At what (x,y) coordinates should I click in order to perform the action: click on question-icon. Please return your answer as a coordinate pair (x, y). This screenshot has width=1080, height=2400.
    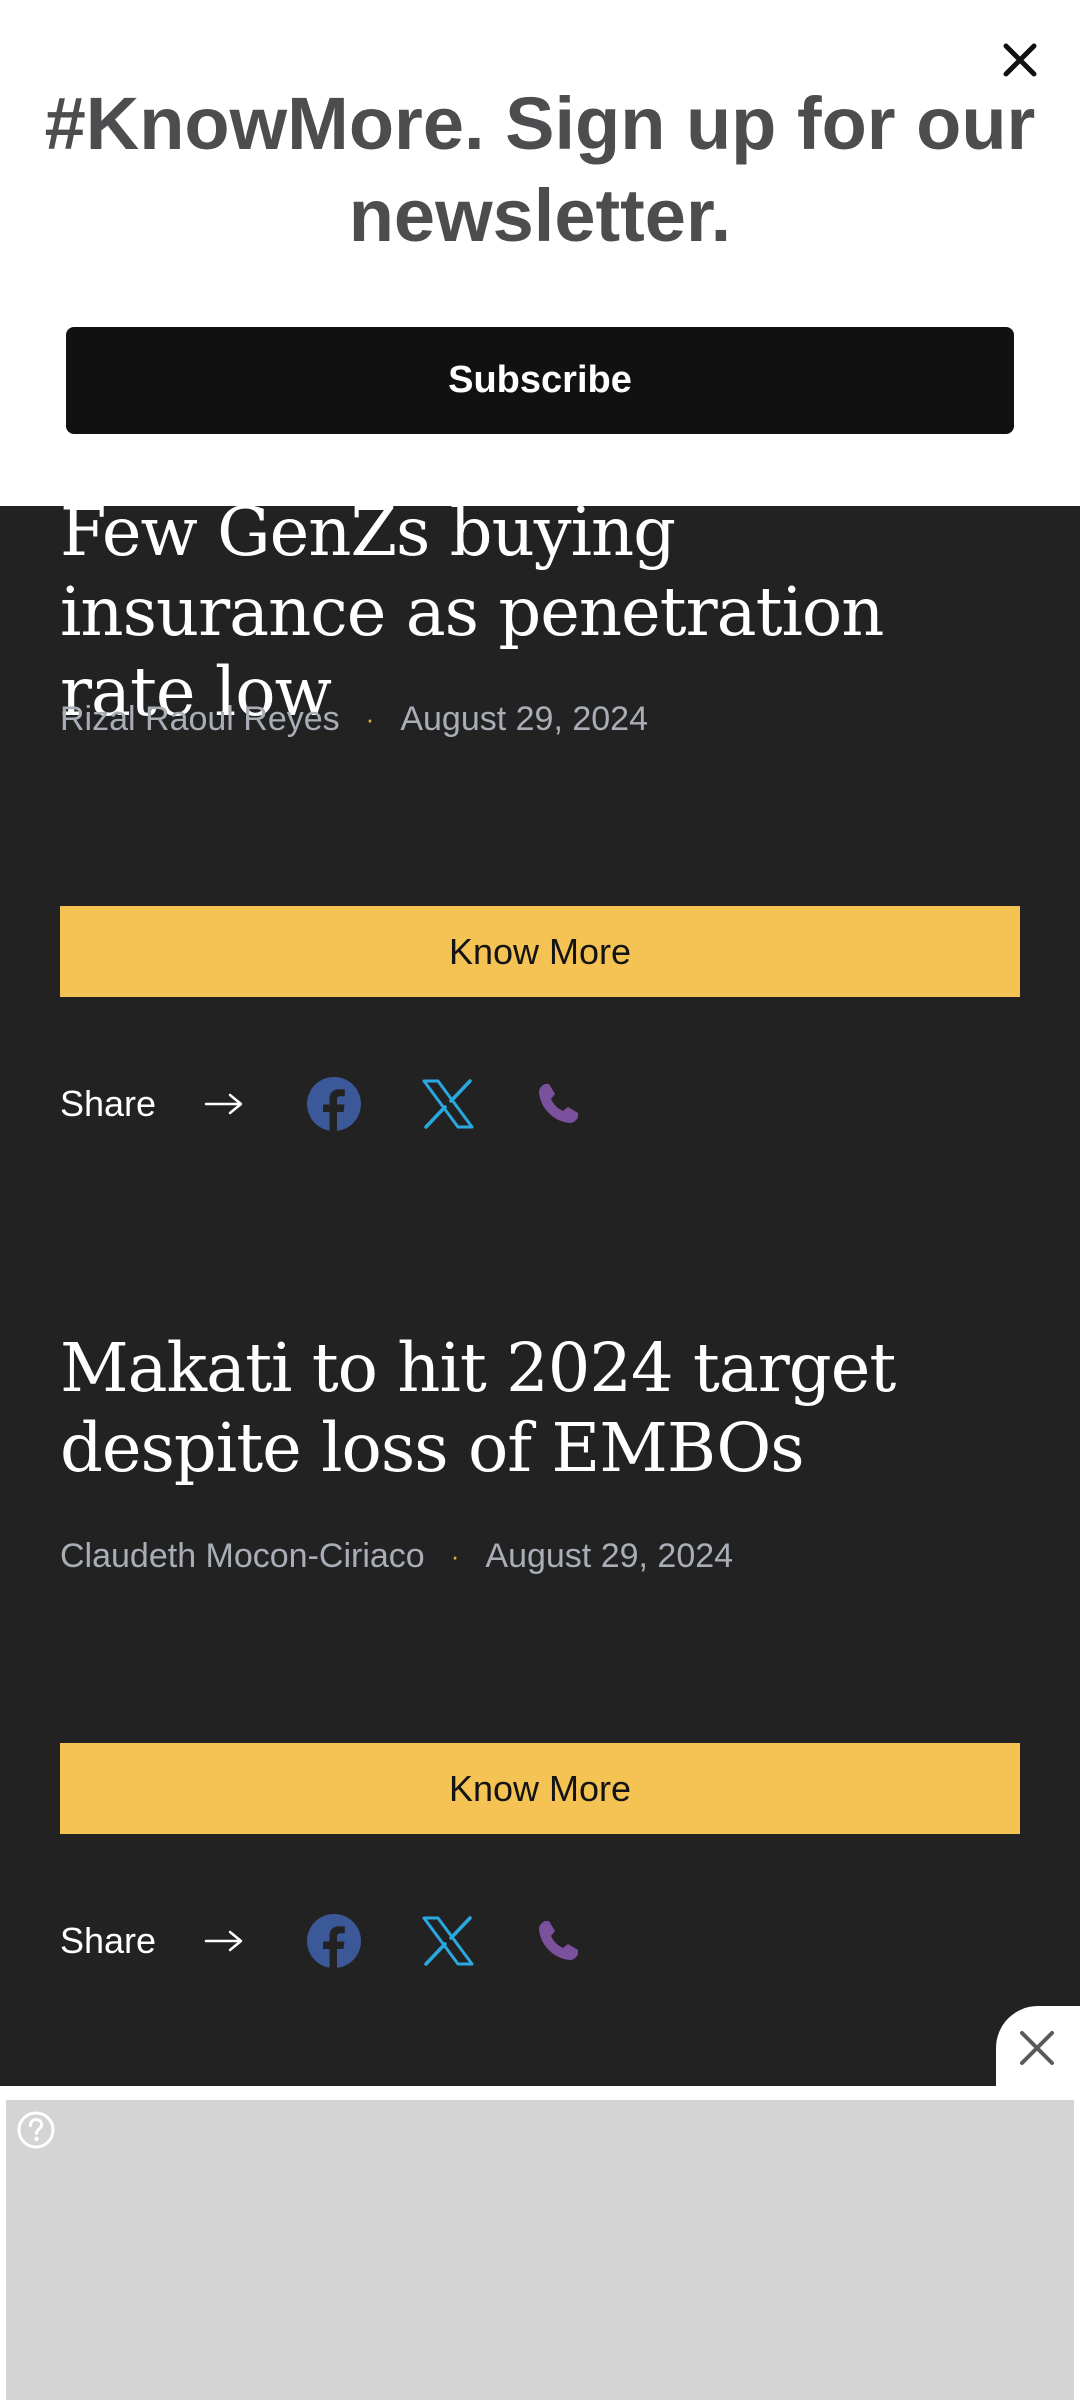
    Looking at the image, I should click on (36, 2130).